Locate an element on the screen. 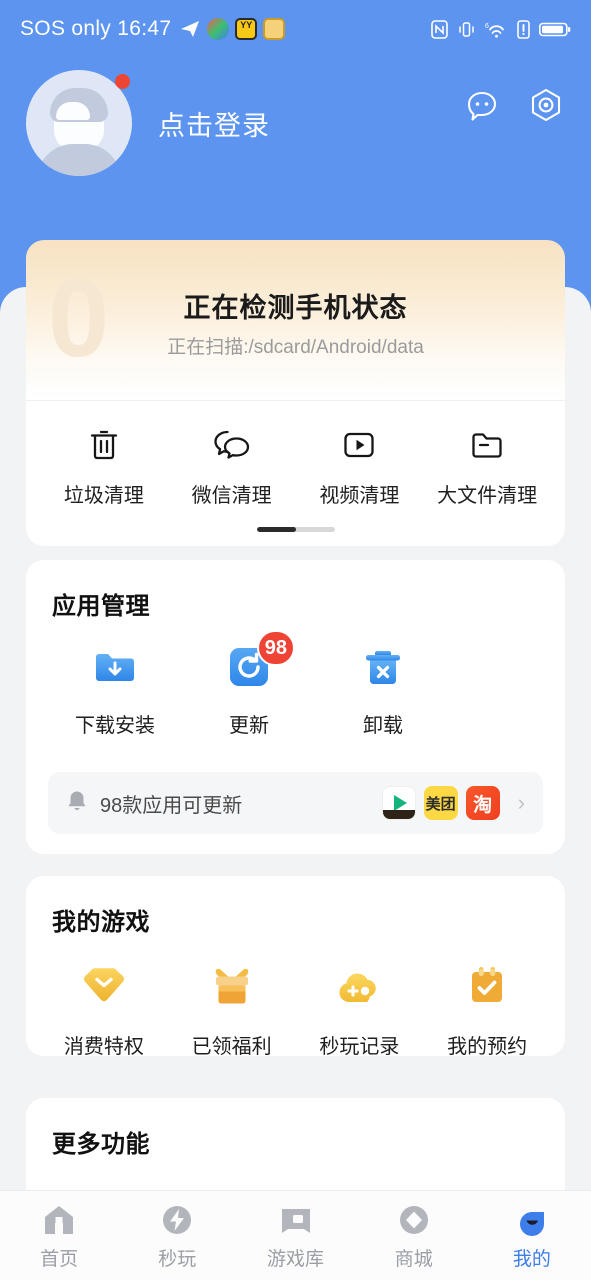 Image resolution: width=591 pixels, height=1280 pixels. scan-subtitle: 正在扫描:/sdcard/Android/data is located at coordinates (295, 347).